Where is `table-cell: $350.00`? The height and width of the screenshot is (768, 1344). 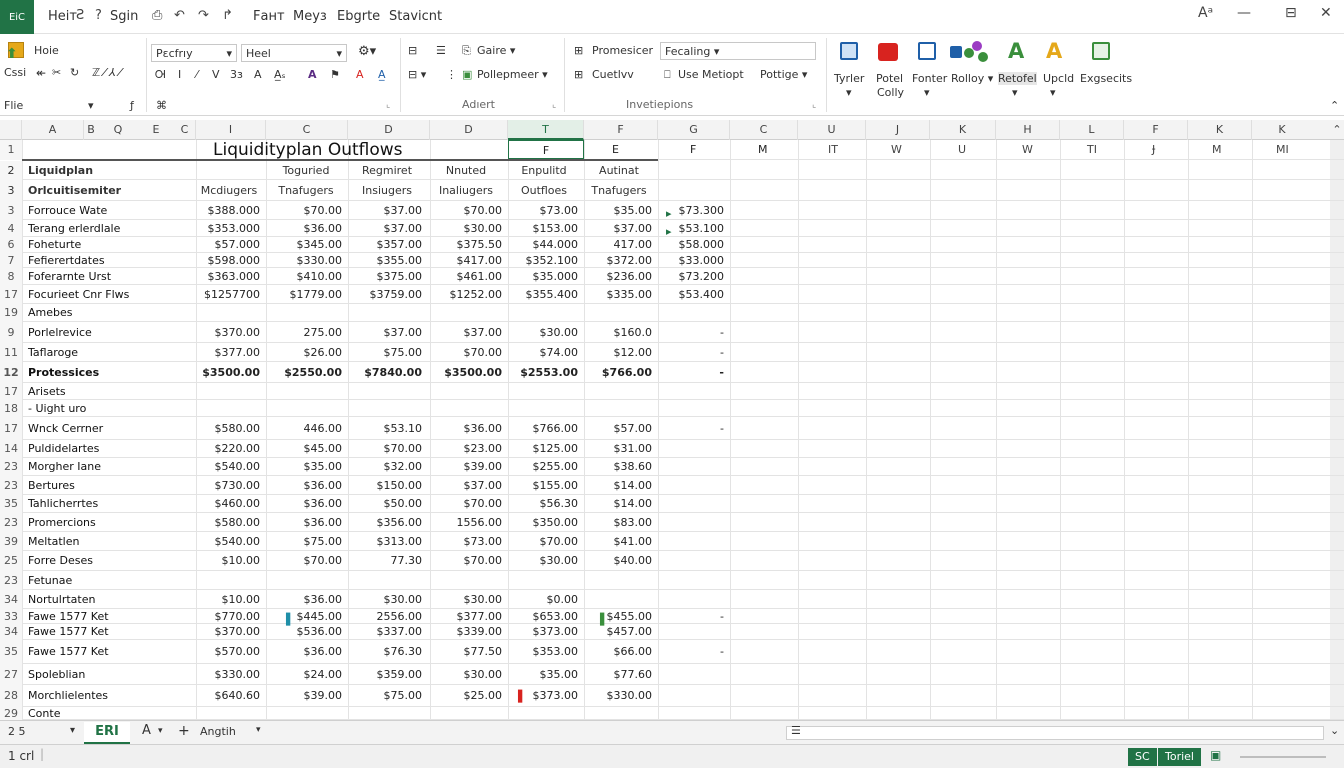 table-cell: $350.00 is located at coordinates (544, 522).